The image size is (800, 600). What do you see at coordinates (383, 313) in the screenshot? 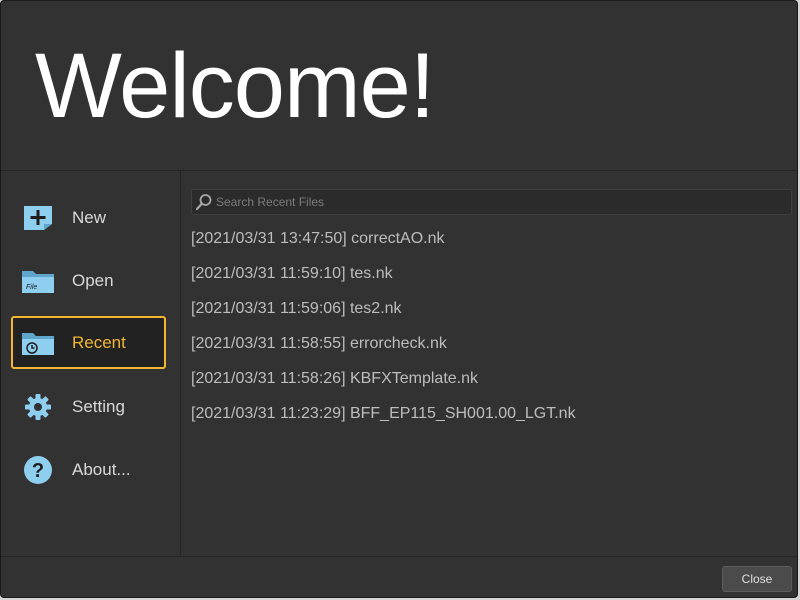
I see `recent-file-item: [2021/03/31 11:59:06] tes2.nk` at bounding box center [383, 313].